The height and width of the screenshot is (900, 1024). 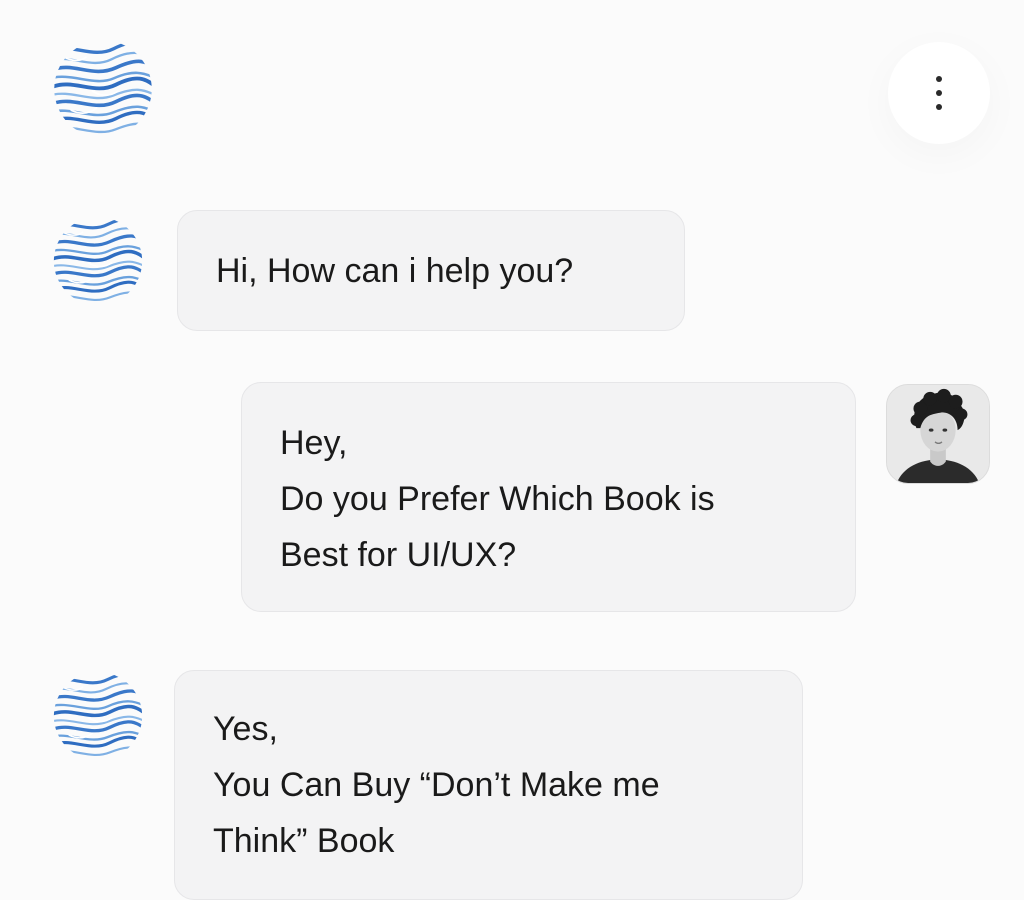 I want to click on message-text-line: Best for UI/UX?, so click(x=398, y=555).